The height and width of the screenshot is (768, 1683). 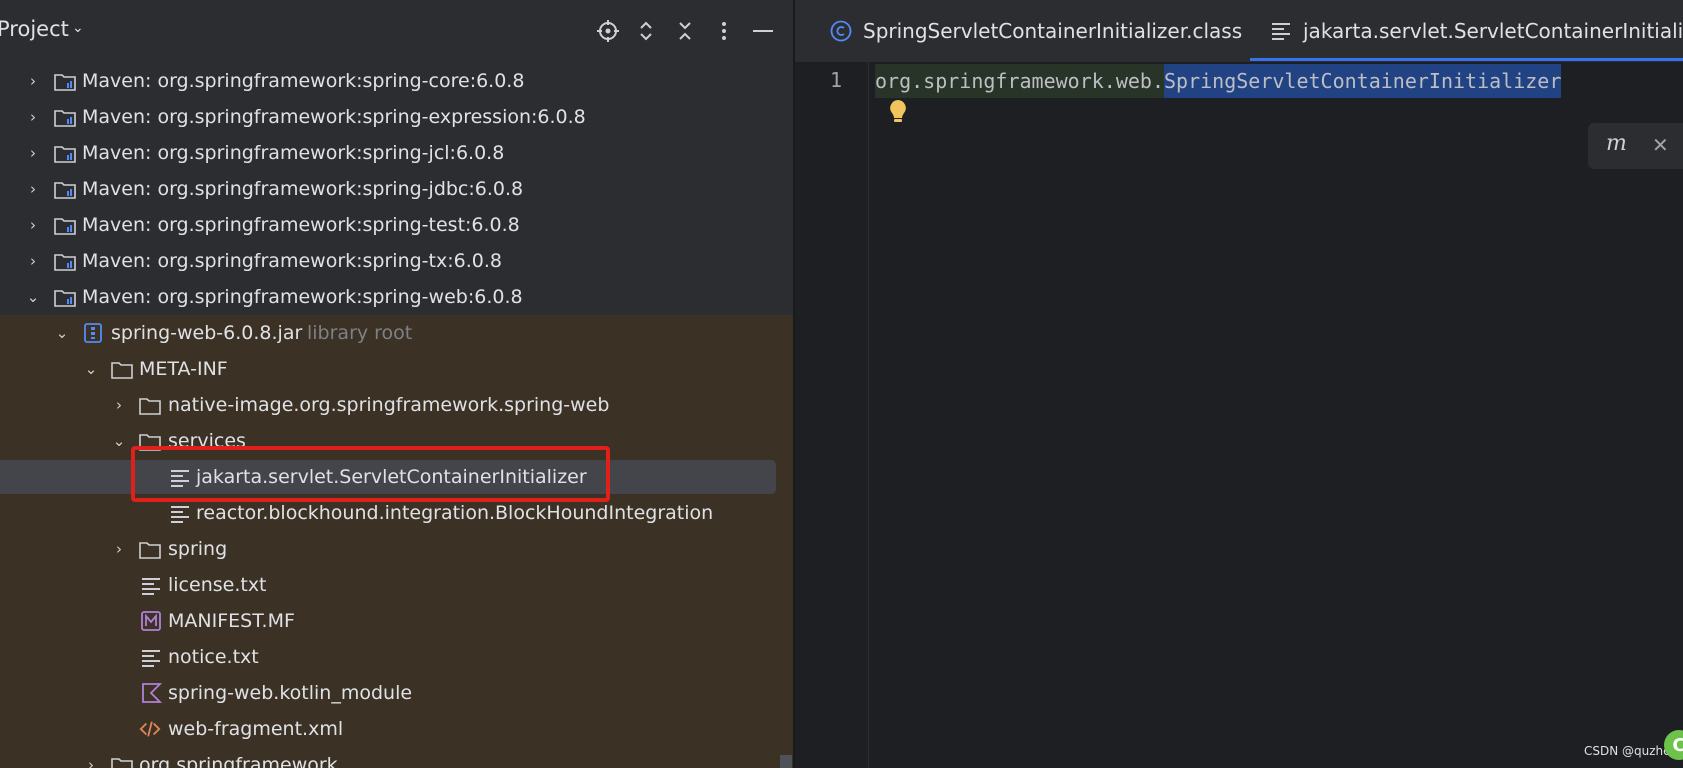 What do you see at coordinates (290, 693) in the screenshot?
I see `tree-label: spring-web.kotlin_module` at bounding box center [290, 693].